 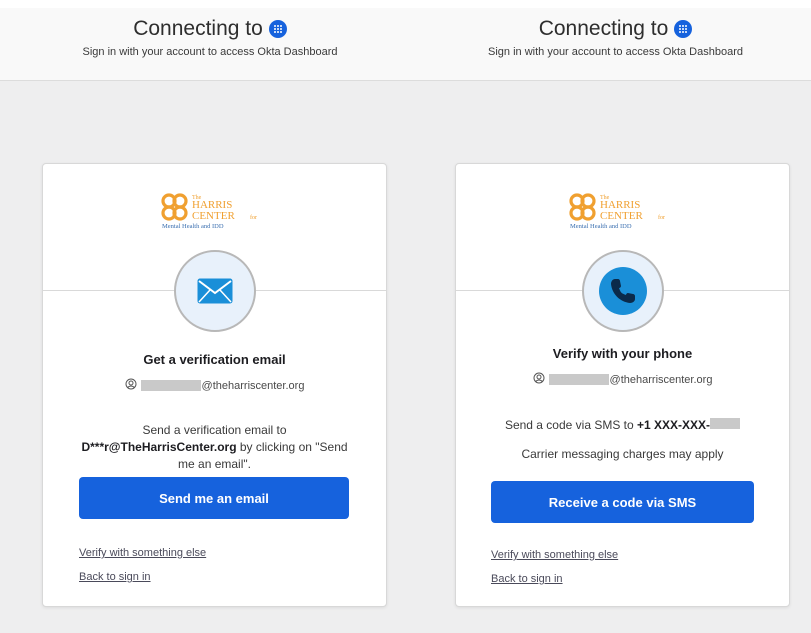 I want to click on factor-description: Send a code via SMS to +1 XXX-XXX-, so click(x=622, y=425).